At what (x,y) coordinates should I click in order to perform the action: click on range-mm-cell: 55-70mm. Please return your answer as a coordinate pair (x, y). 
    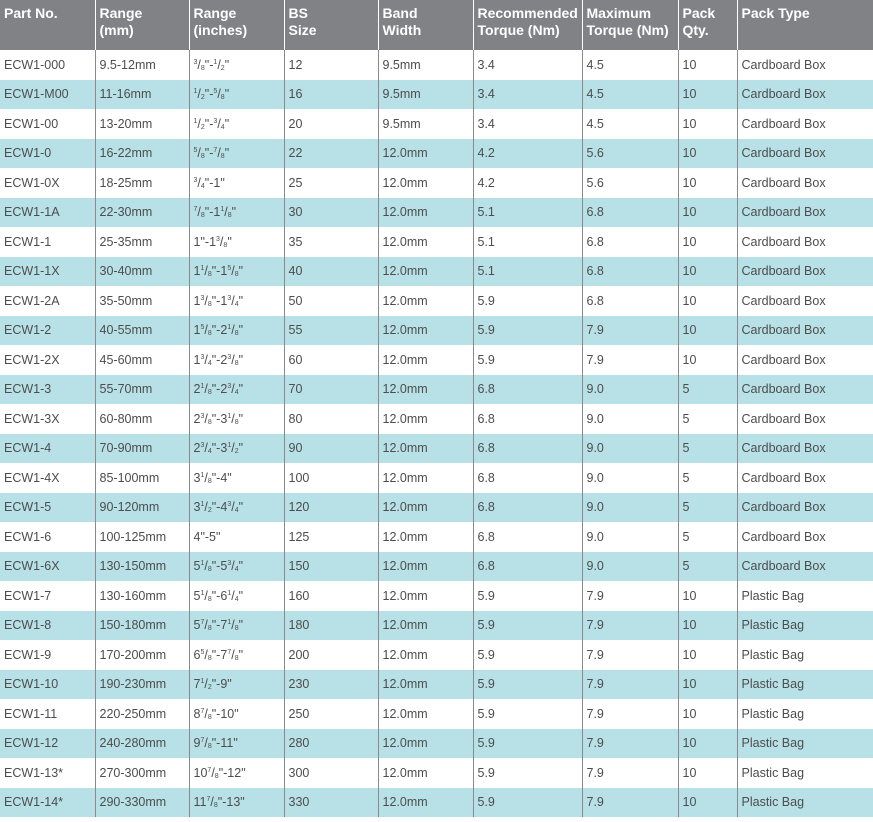
    Looking at the image, I should click on (142, 389).